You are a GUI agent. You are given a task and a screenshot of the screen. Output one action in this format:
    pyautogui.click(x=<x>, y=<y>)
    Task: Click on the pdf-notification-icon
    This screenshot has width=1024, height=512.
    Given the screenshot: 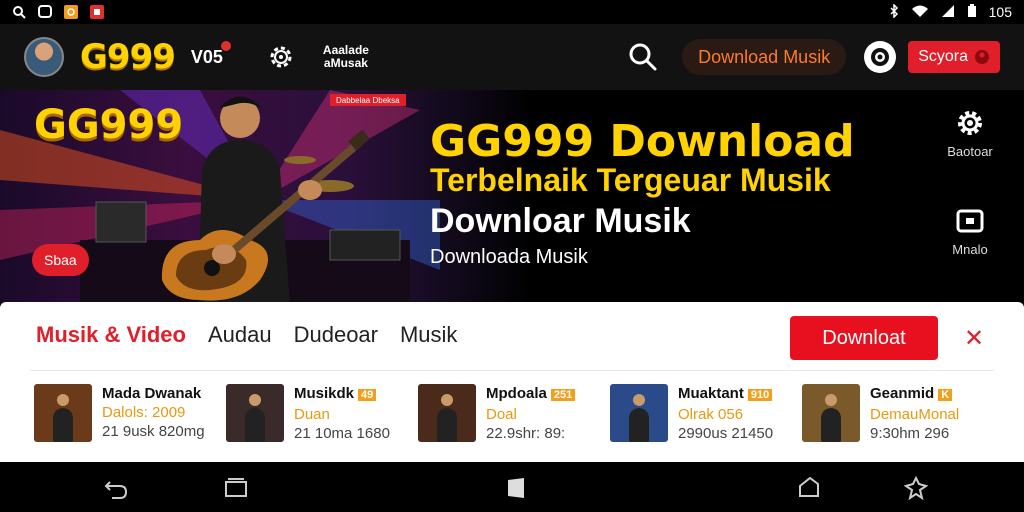 What is the action you would take?
    pyautogui.click(x=97, y=12)
    